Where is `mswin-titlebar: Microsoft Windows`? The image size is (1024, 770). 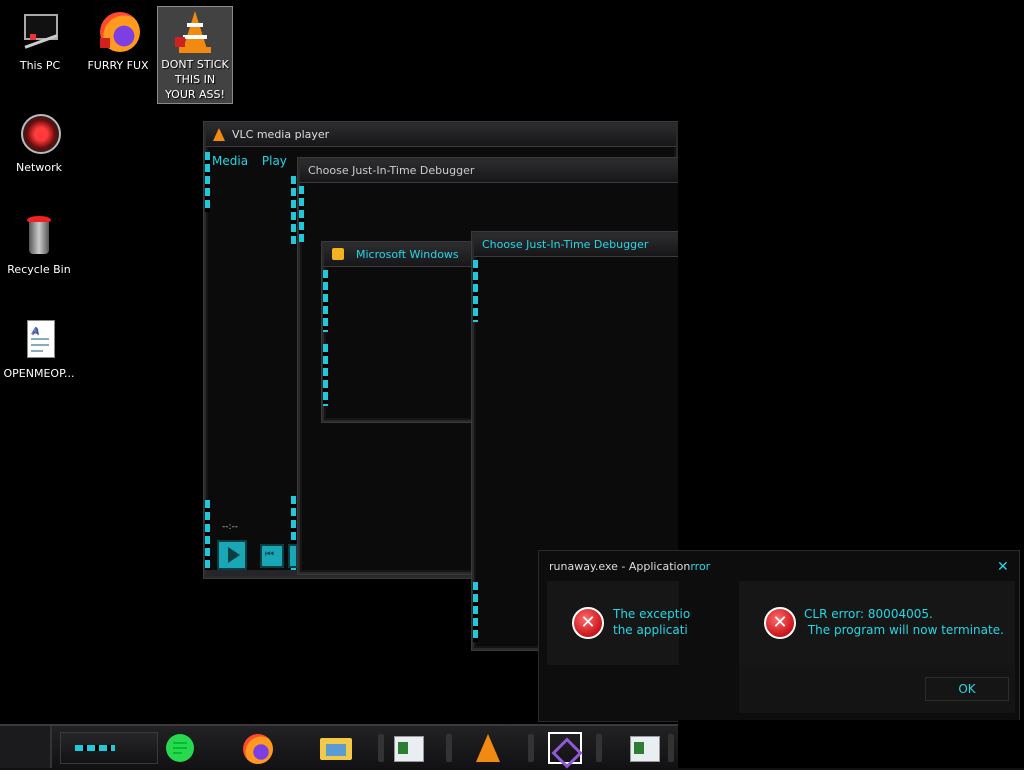
mswin-titlebar: Microsoft Windows is located at coordinates (402, 255).